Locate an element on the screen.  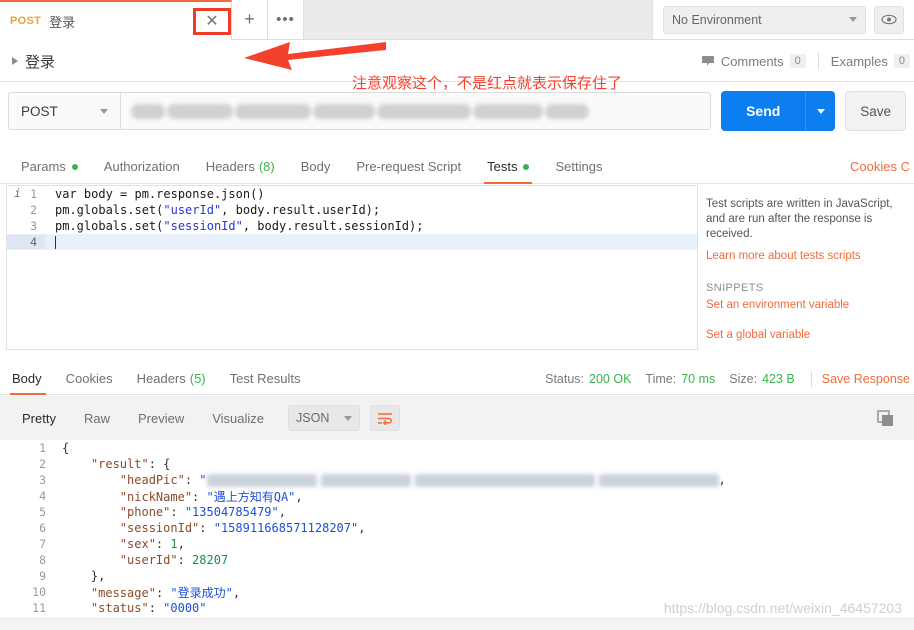
environment-bar: No Environment is located at coordinates (783, 20).